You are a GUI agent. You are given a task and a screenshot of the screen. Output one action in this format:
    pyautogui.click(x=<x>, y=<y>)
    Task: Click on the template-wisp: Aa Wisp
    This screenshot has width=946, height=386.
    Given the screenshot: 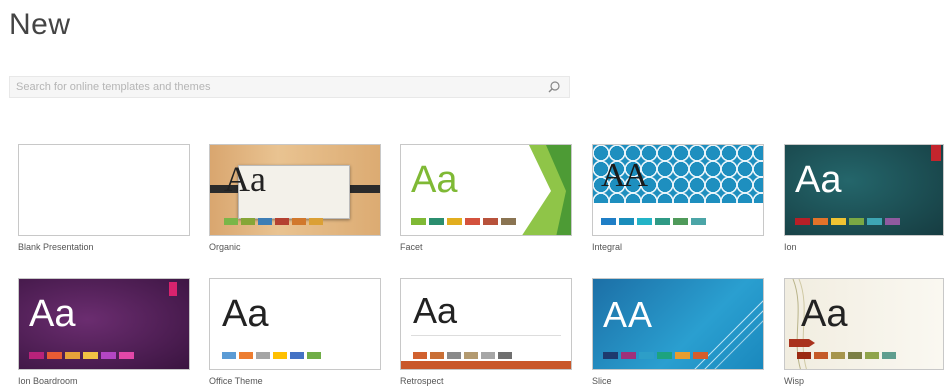 What is the action you would take?
    pyautogui.click(x=864, y=332)
    